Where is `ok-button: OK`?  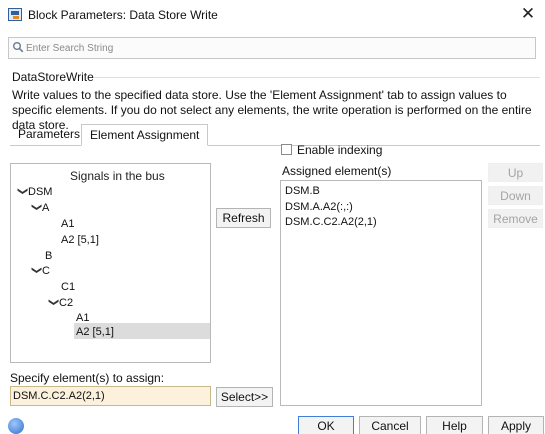 ok-button: OK is located at coordinates (326, 425).